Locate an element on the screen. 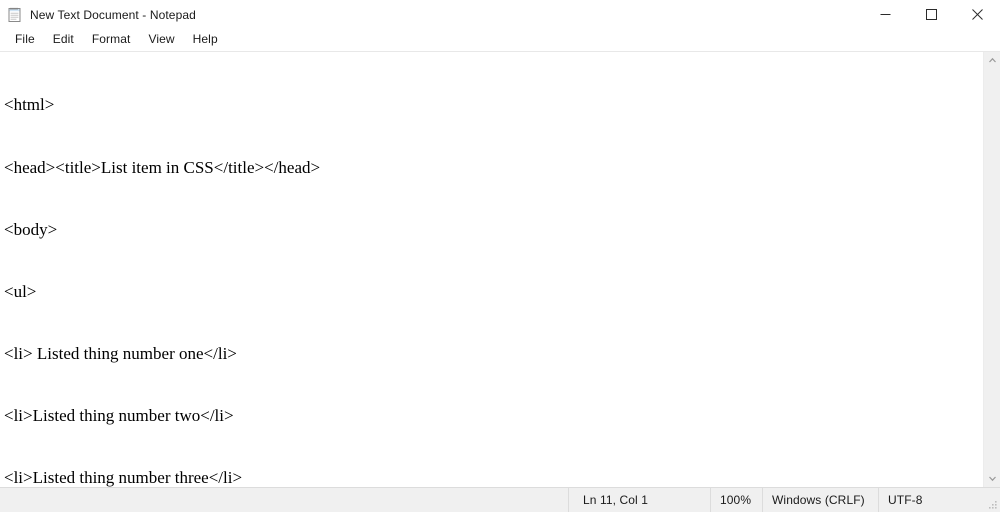 The height and width of the screenshot is (513, 1000). text-line: <ul> is located at coordinates (493, 292).